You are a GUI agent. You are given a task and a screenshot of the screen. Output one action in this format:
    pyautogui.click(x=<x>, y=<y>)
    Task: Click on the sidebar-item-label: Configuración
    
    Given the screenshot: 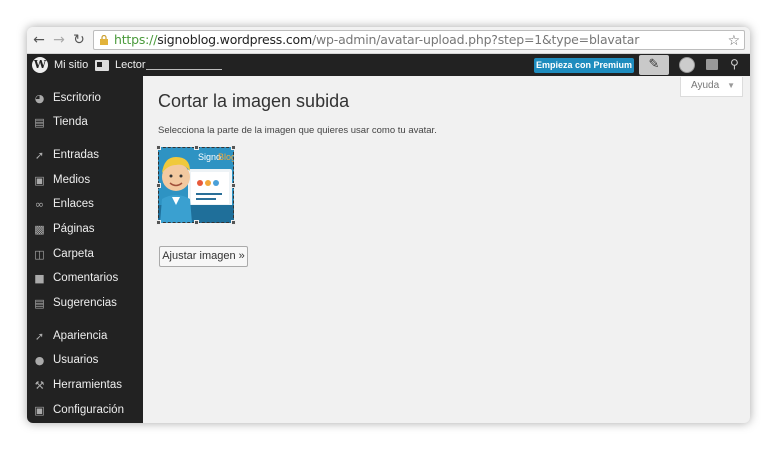 What is the action you would take?
    pyautogui.click(x=88, y=410)
    